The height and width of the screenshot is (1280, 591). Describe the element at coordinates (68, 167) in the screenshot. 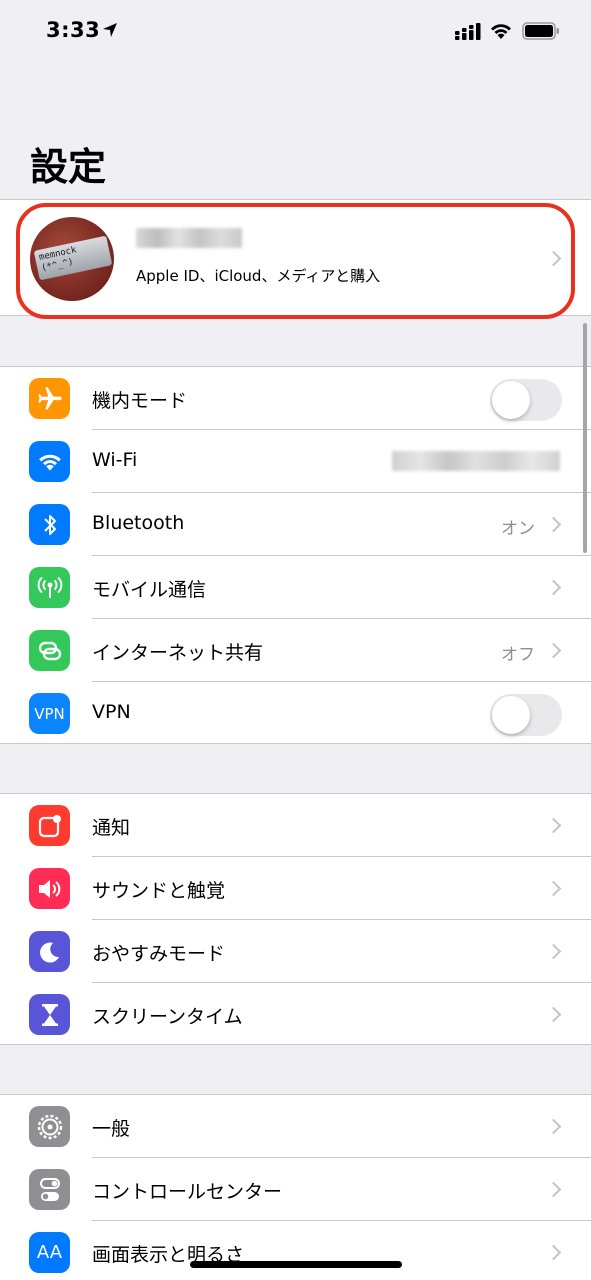

I see `page-title: 設定` at that location.